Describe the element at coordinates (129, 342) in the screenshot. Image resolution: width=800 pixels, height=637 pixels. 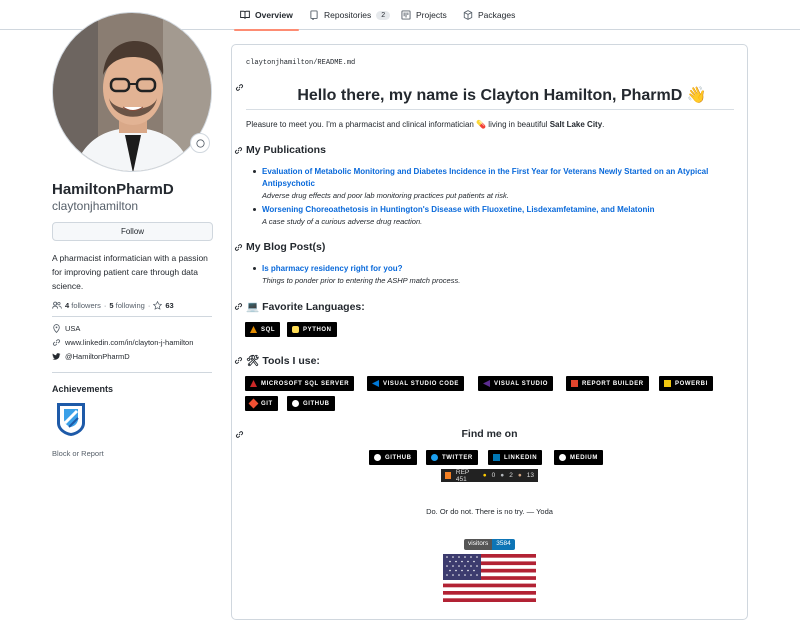
I see `website-link: www.linkedin.com/in/clayton-j-hamilton` at that location.